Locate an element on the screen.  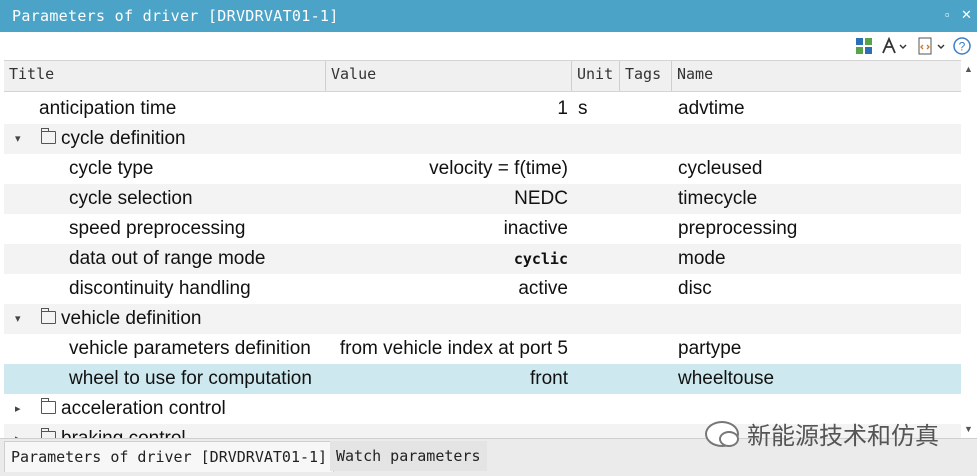
column-header-name: Name is located at coordinates (816, 76).